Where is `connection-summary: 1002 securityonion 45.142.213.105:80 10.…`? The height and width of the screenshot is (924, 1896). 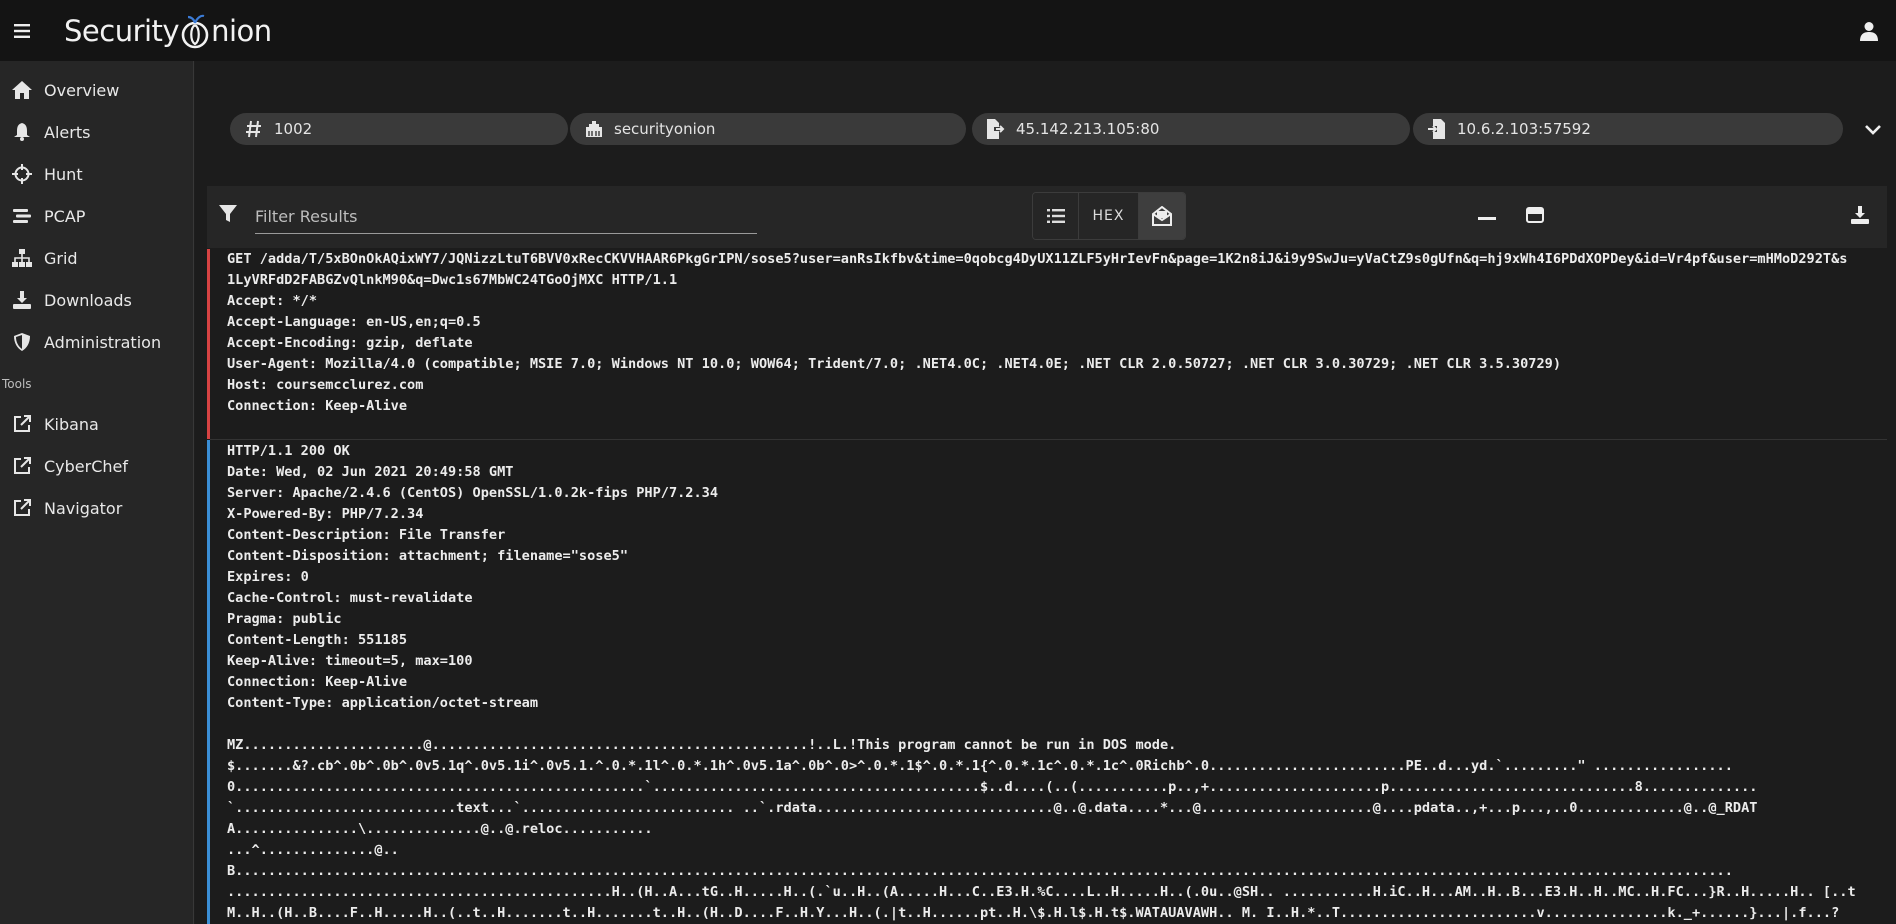 connection-summary: 1002 securityonion 45.142.213.105:80 10.… is located at coordinates (1060, 130).